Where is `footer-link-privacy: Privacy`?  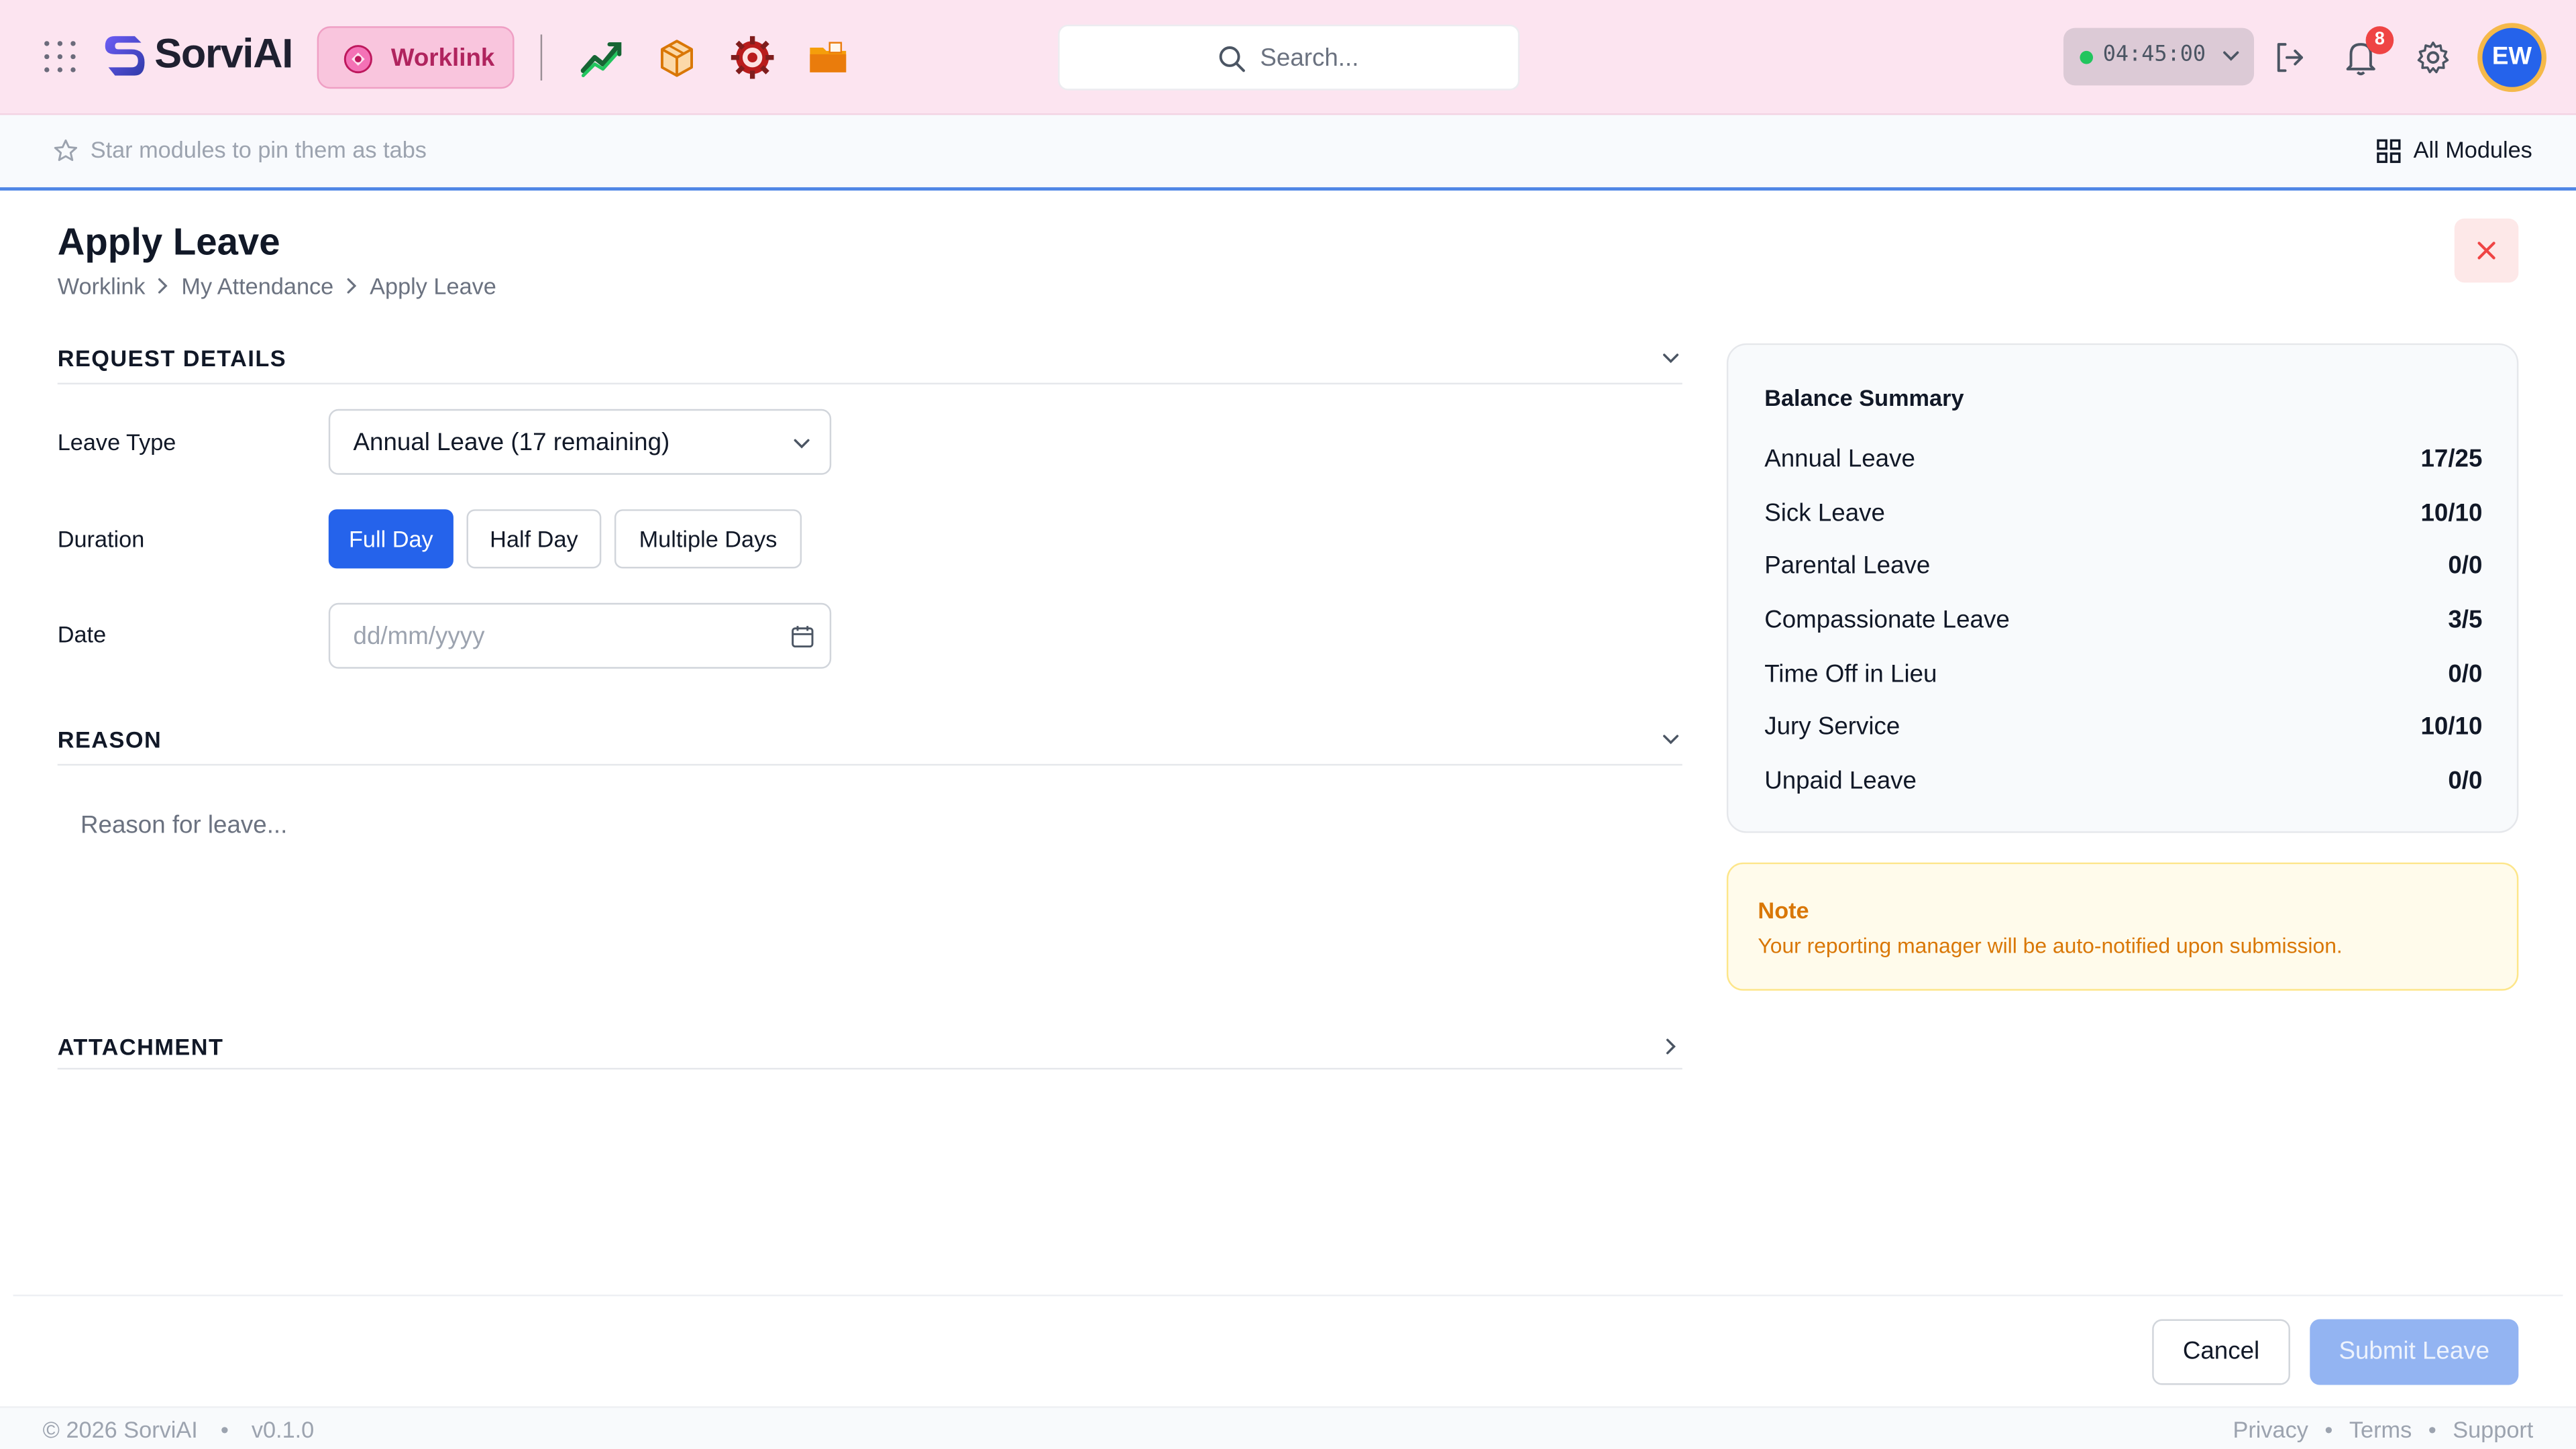
footer-link-privacy: Privacy is located at coordinates (2270, 1429).